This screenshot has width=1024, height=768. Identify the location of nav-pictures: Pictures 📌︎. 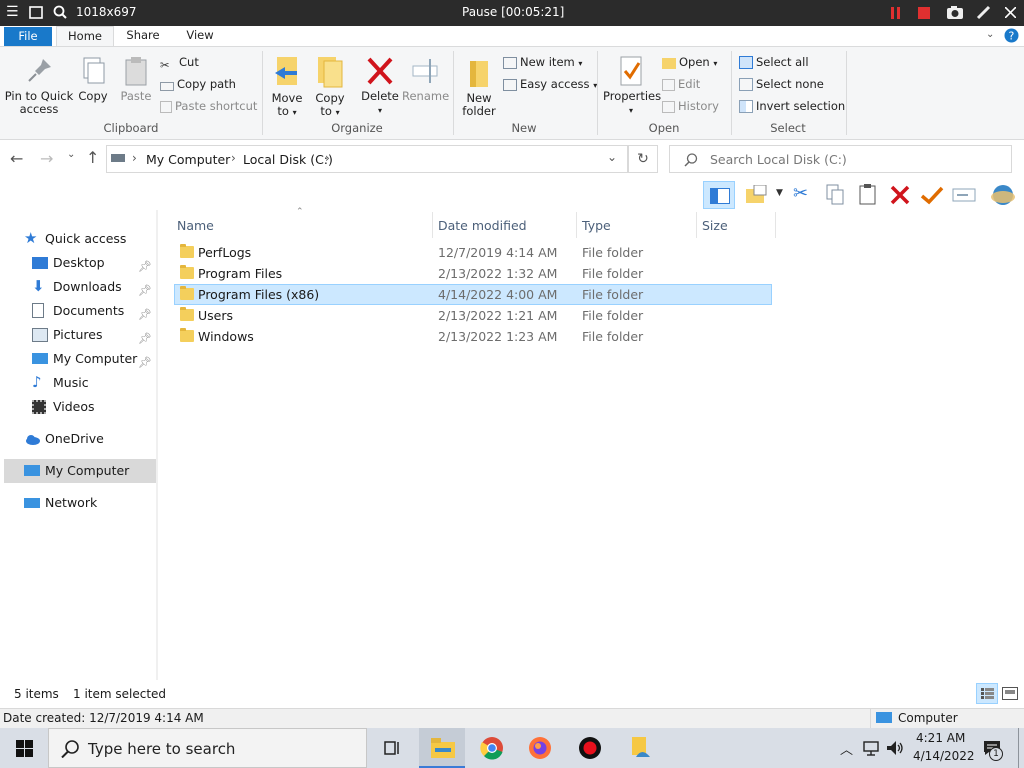
(94, 335).